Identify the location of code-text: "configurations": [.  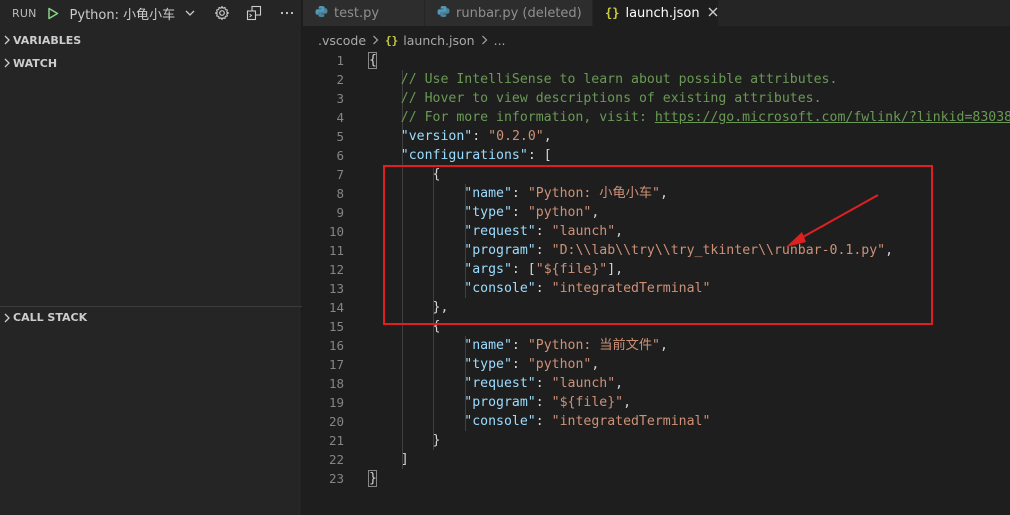
(460, 155).